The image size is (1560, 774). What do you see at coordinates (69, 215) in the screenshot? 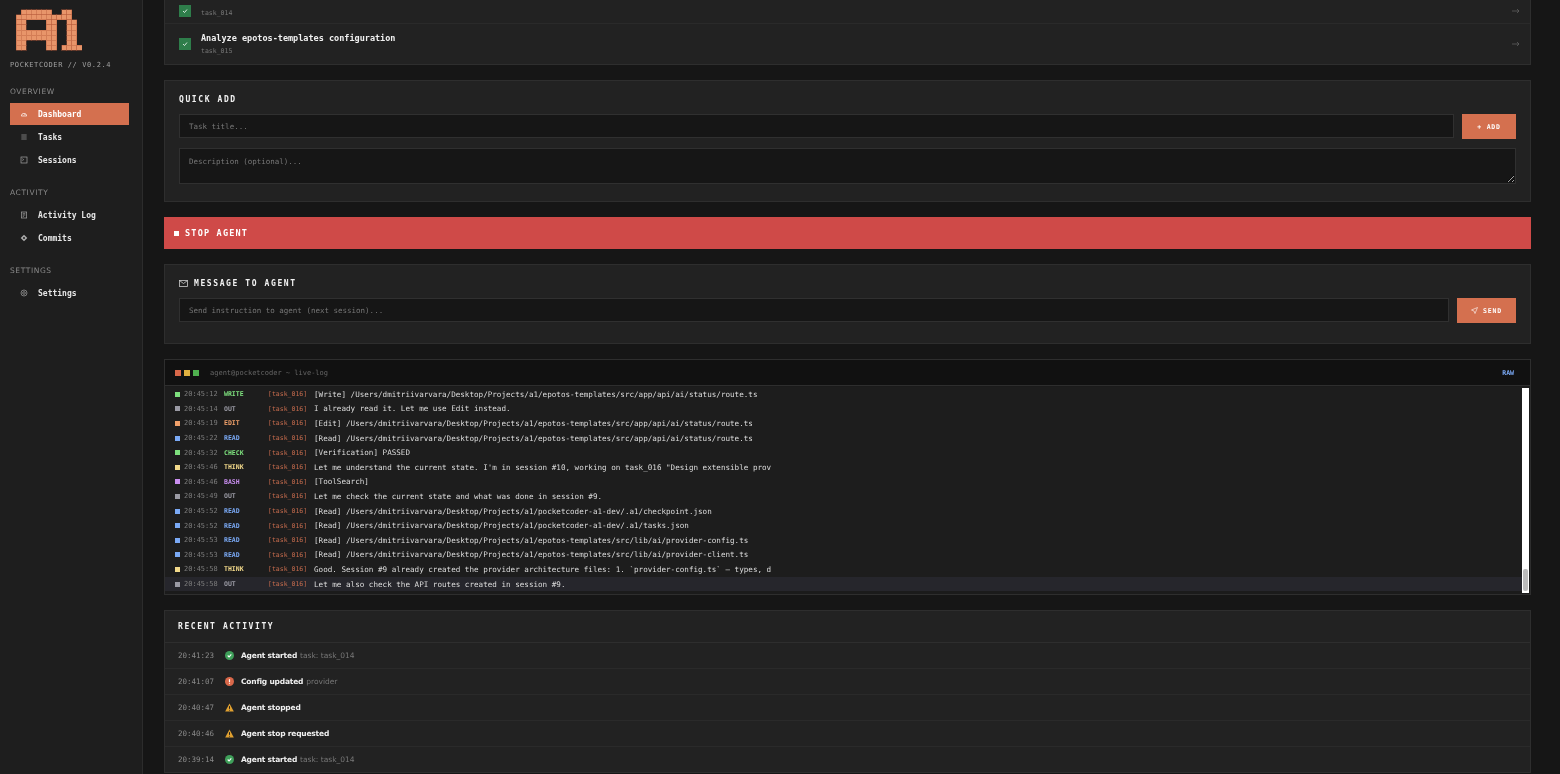
I see `nav-item: Activity Log` at bounding box center [69, 215].